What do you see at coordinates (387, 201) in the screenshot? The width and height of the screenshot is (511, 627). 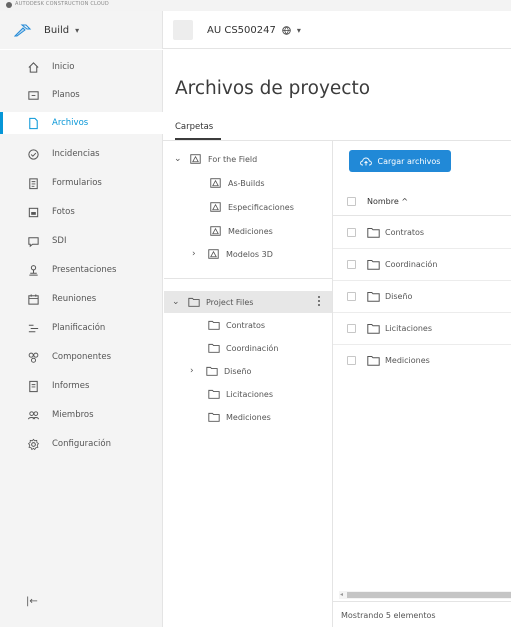 I see `column-header-nombre: Nombre ^` at bounding box center [387, 201].